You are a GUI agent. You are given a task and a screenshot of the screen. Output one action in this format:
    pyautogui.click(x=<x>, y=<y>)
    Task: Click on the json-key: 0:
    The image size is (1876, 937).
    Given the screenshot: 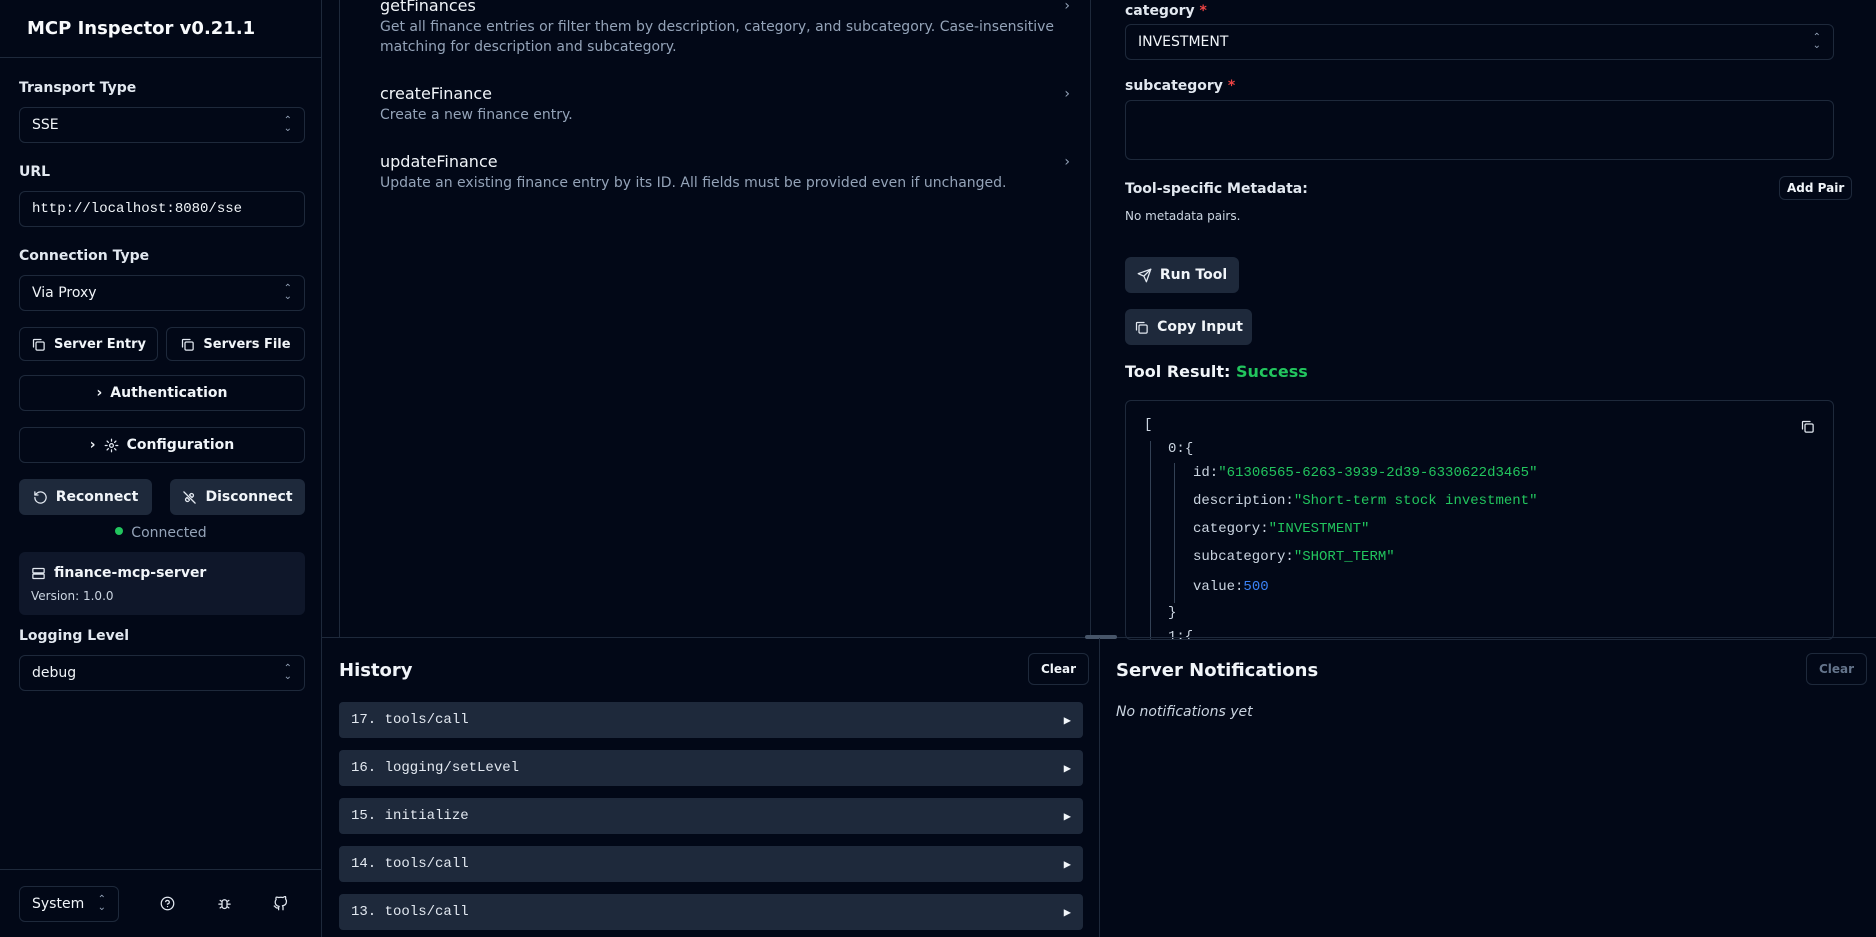 What is the action you would take?
    pyautogui.click(x=1176, y=449)
    